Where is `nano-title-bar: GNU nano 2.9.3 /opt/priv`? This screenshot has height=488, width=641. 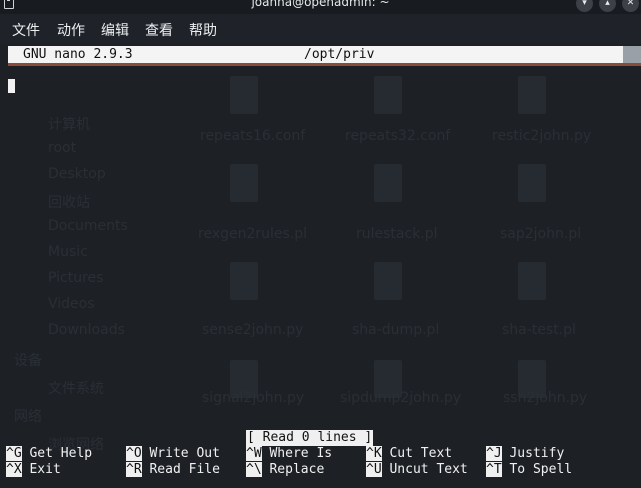 nano-title-bar: GNU nano 2.9.3 /opt/priv is located at coordinates (315, 54).